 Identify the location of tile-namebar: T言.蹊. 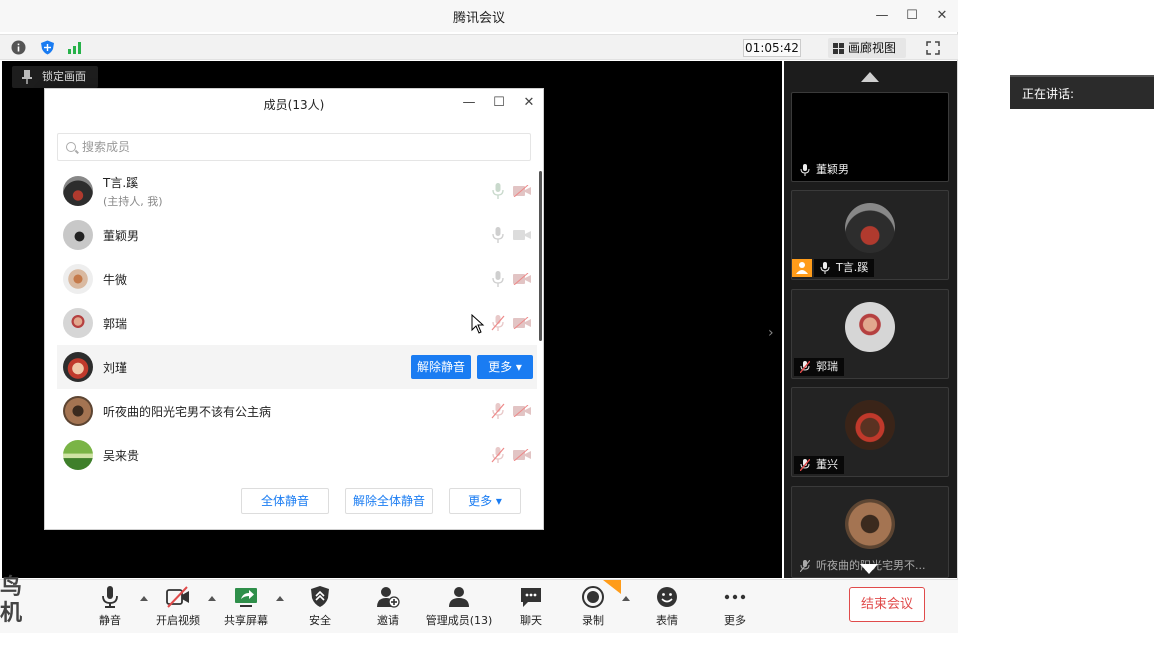
(844, 268).